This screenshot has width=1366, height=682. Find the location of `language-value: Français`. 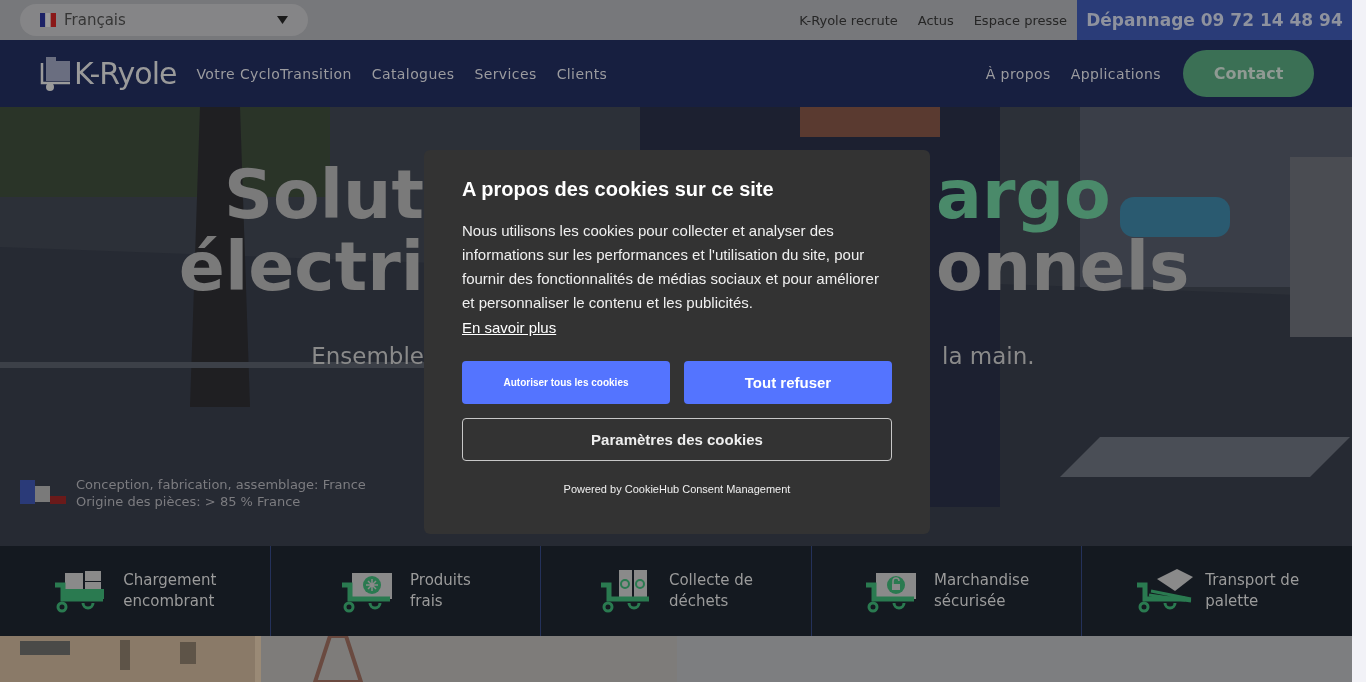

language-value: Français is located at coordinates (95, 20).